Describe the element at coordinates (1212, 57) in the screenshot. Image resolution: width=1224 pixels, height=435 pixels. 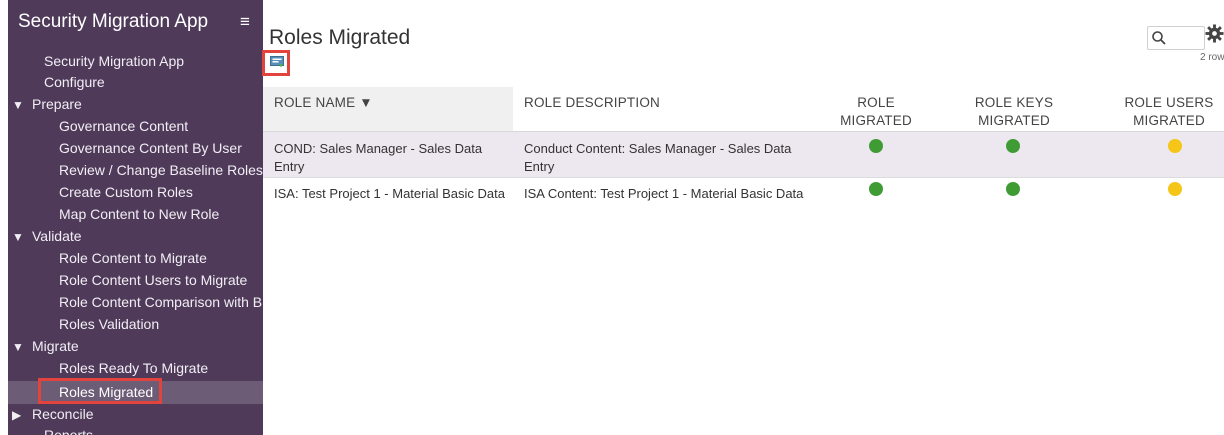
I see `row-count: 2 row` at that location.